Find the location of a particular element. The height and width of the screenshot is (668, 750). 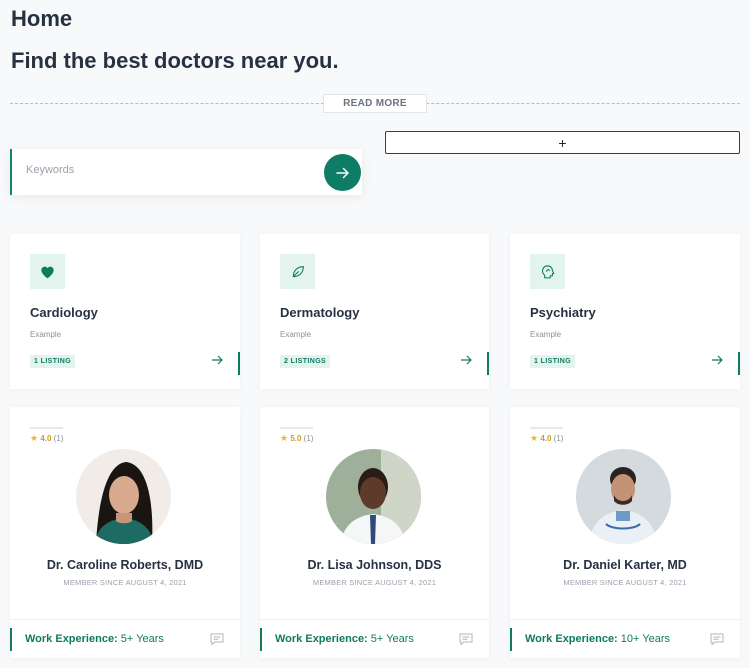

hero-title: Find the best doctors near you. is located at coordinates (175, 60).